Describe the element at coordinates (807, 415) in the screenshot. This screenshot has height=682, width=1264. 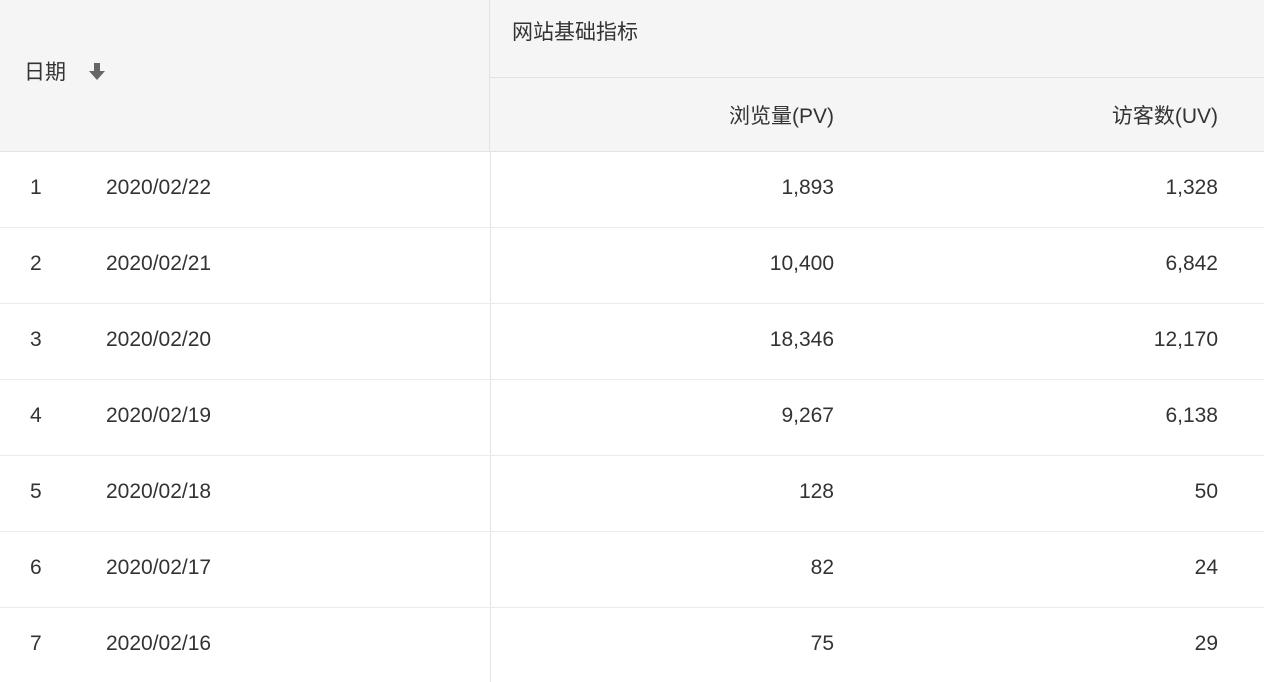
I see `row-pv-value: 9,267` at that location.